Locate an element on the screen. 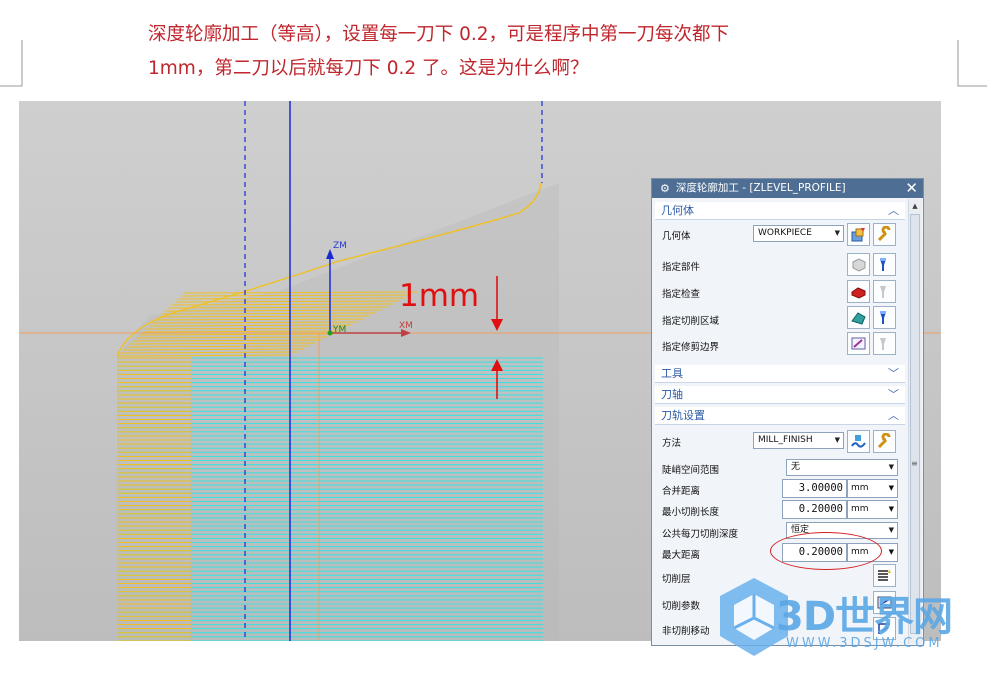  specify-trim-label: 指定修剪边界 is located at coordinates (691, 347).